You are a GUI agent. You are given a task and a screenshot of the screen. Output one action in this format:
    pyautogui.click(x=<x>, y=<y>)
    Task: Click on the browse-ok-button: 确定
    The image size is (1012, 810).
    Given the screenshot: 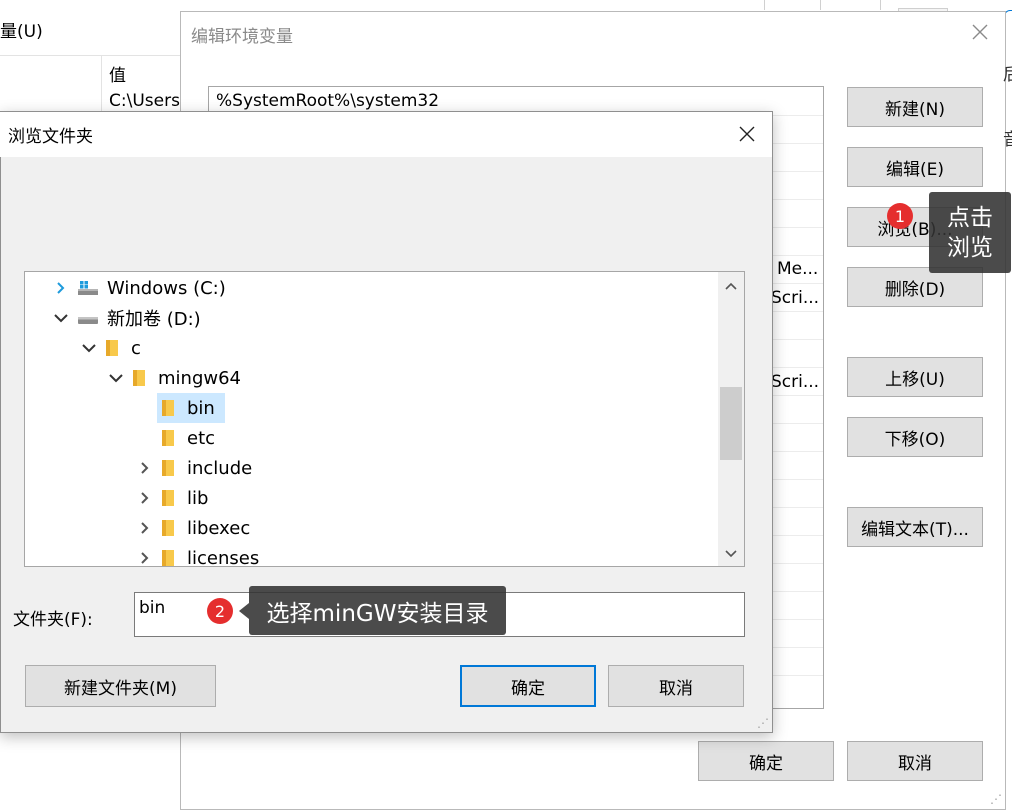 What is the action you would take?
    pyautogui.click(x=528, y=686)
    